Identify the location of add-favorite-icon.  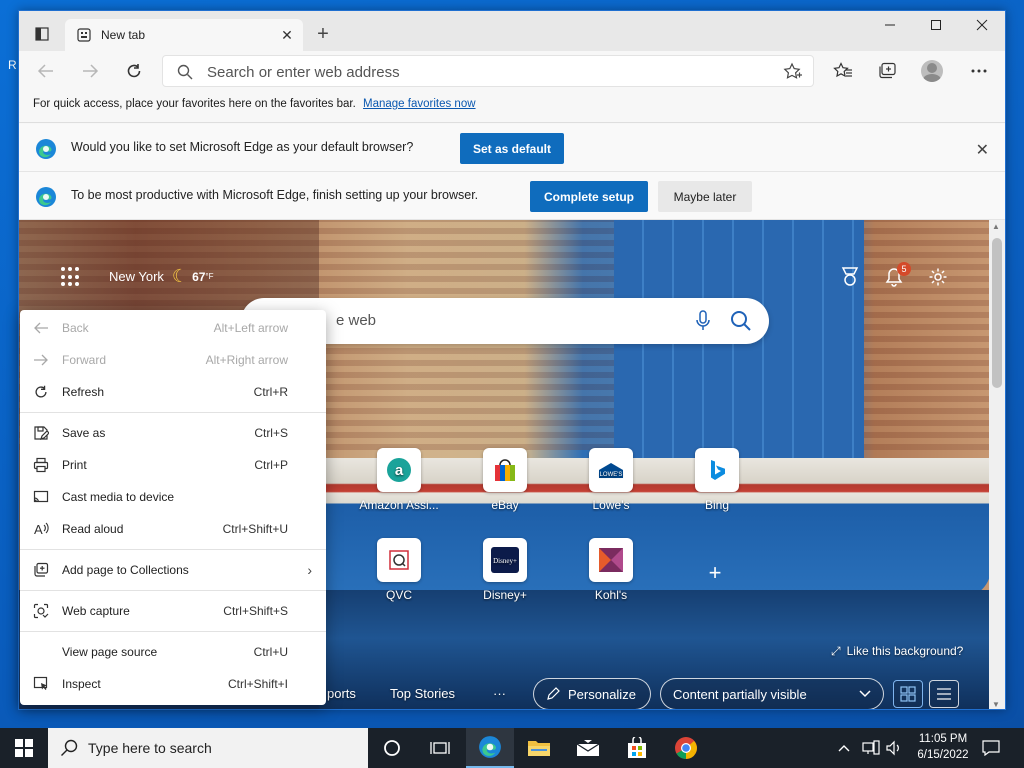
(793, 72).